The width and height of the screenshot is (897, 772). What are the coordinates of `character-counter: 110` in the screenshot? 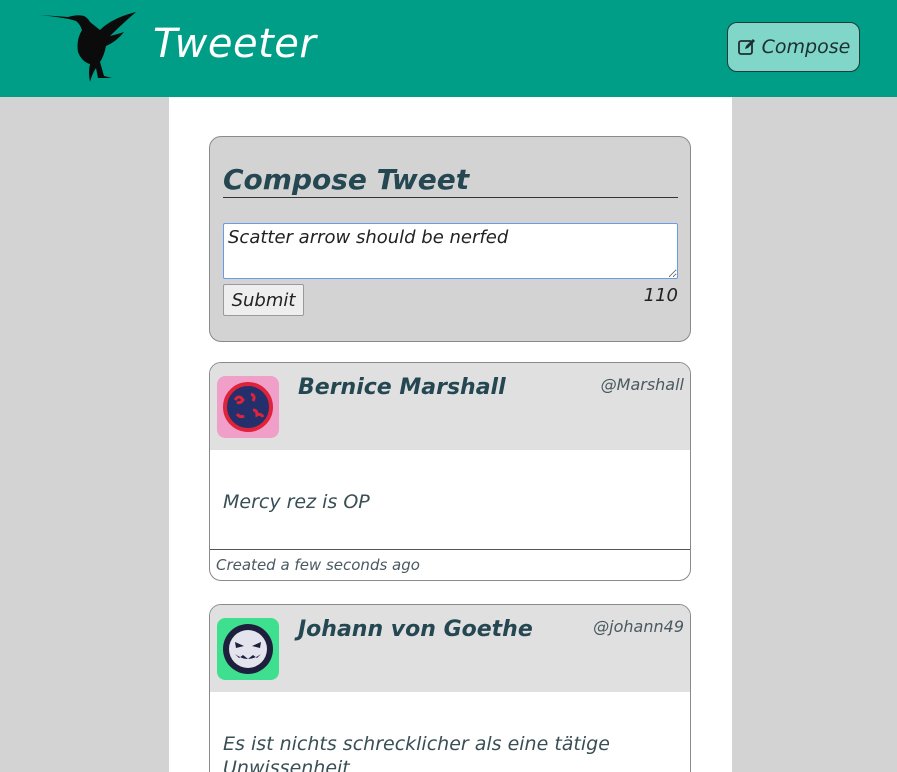 It's located at (660, 295).